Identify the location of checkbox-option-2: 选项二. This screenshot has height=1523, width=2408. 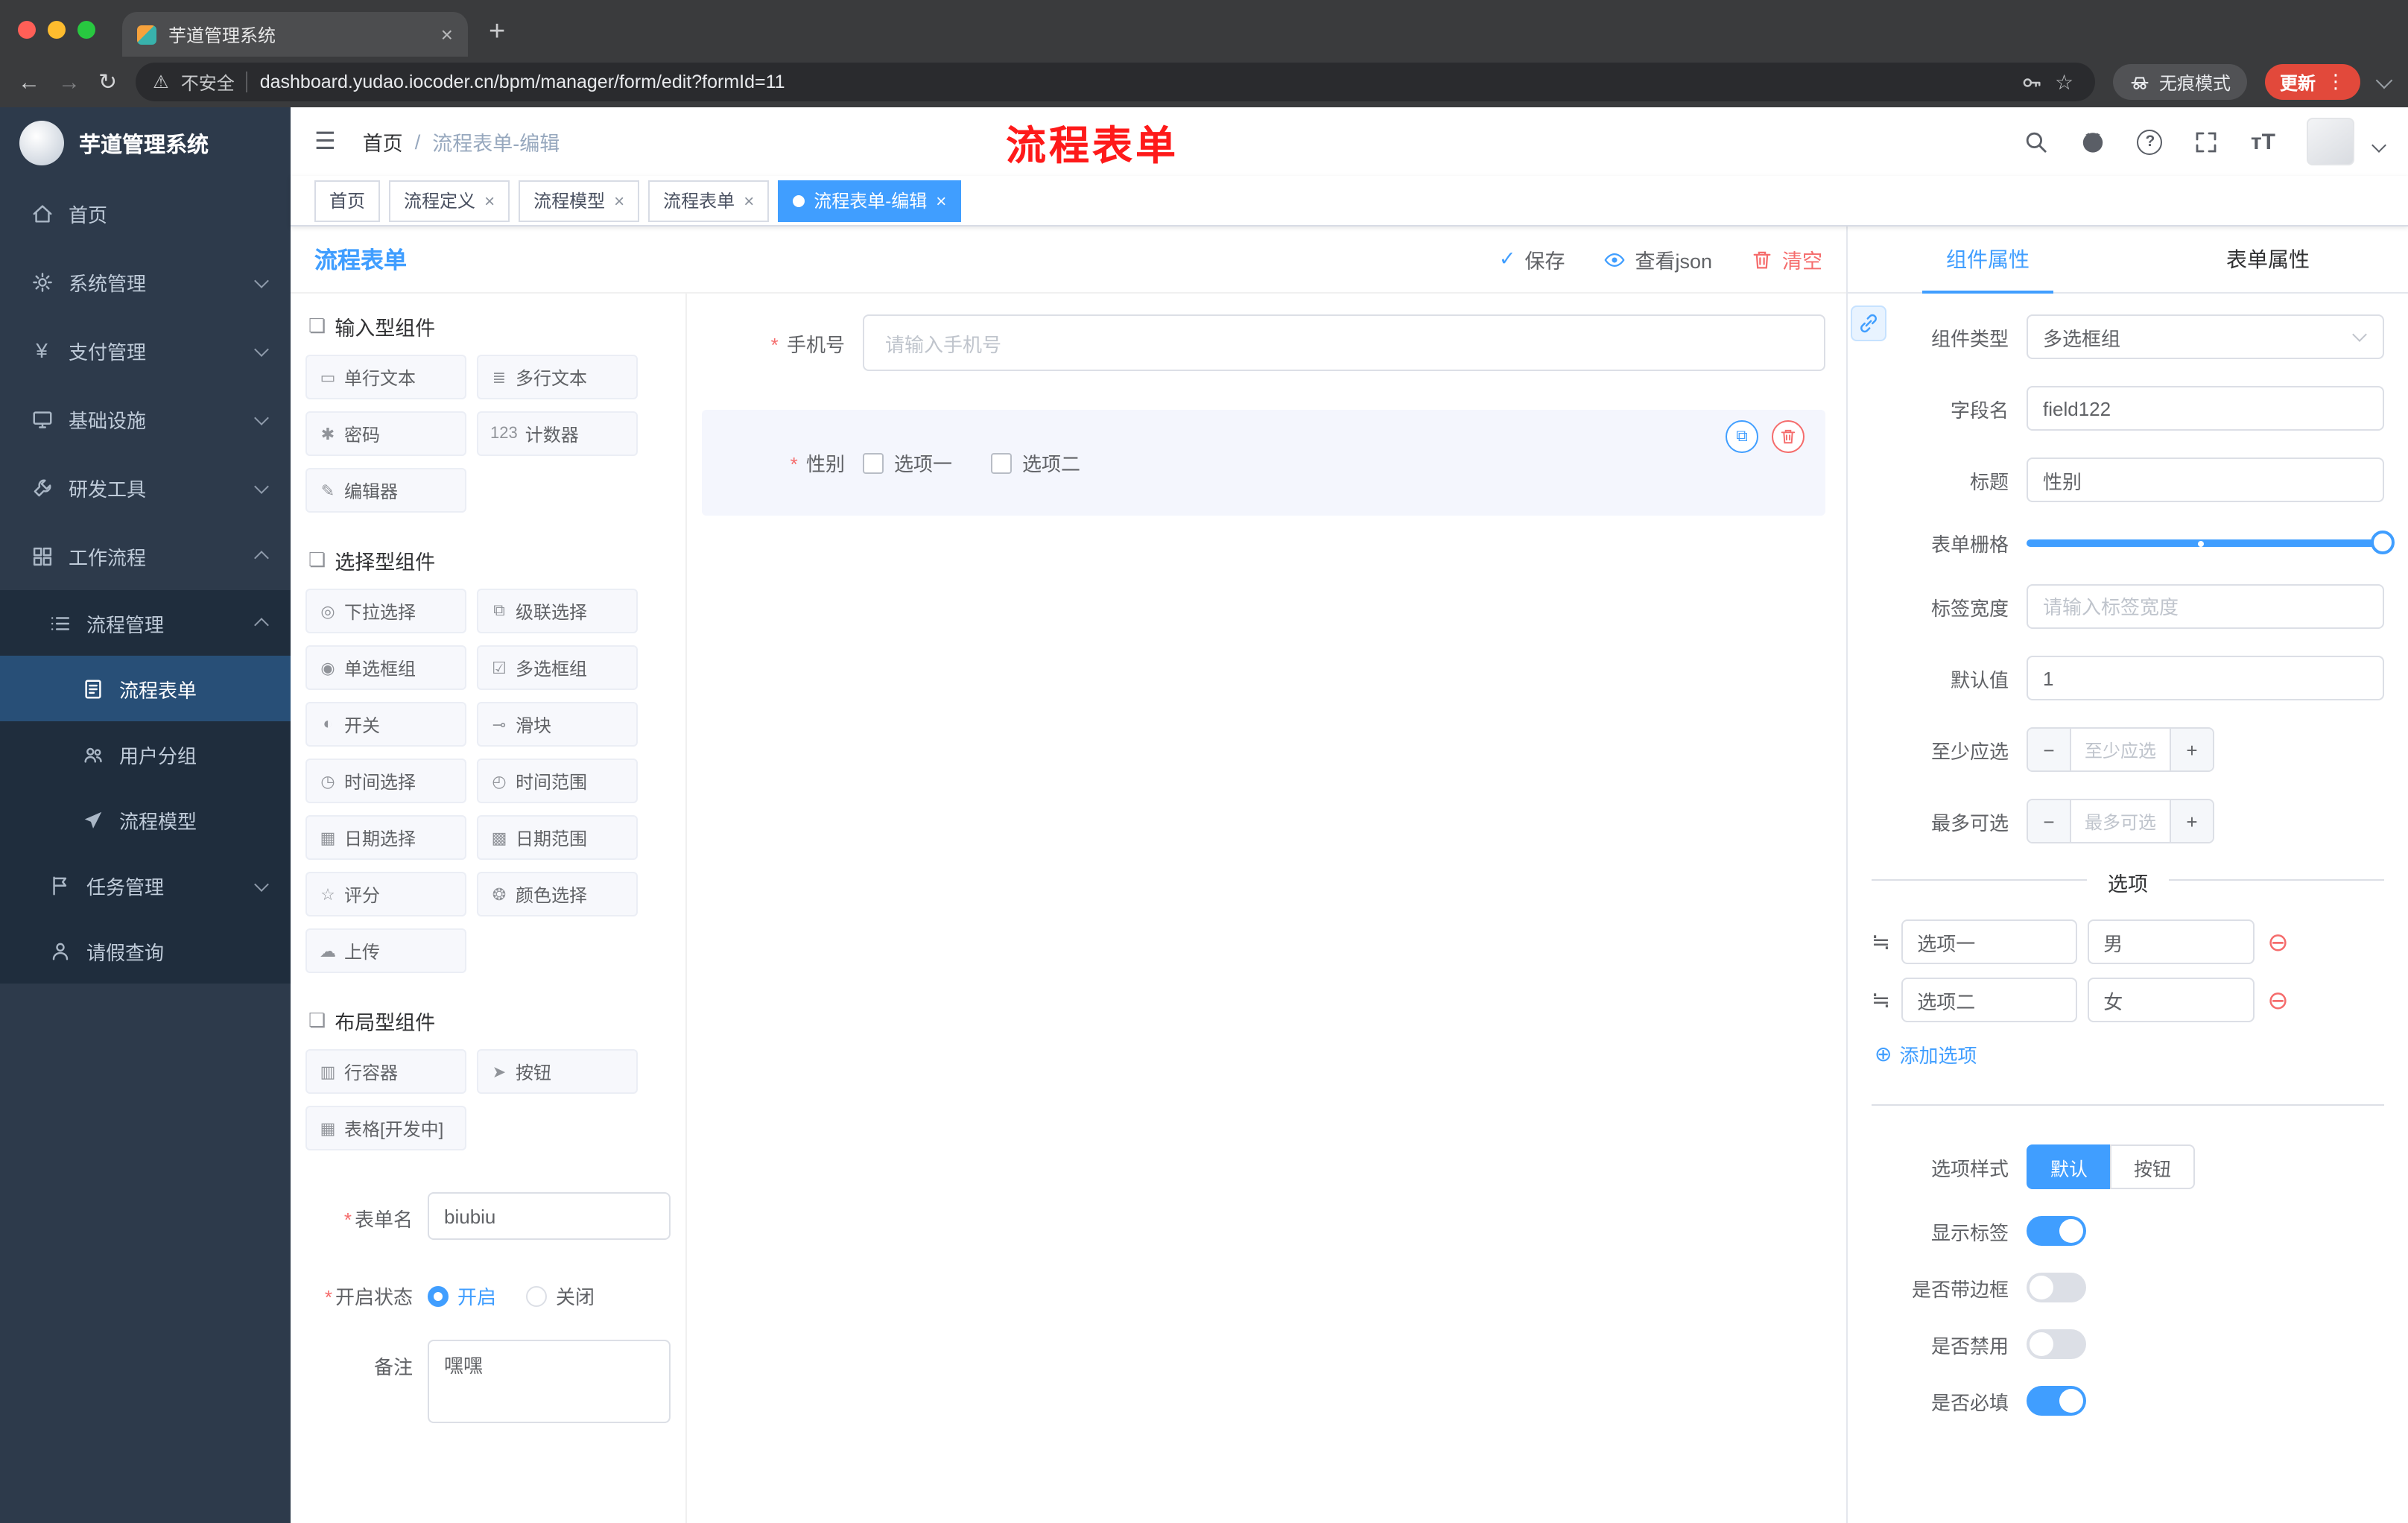
(1035, 463).